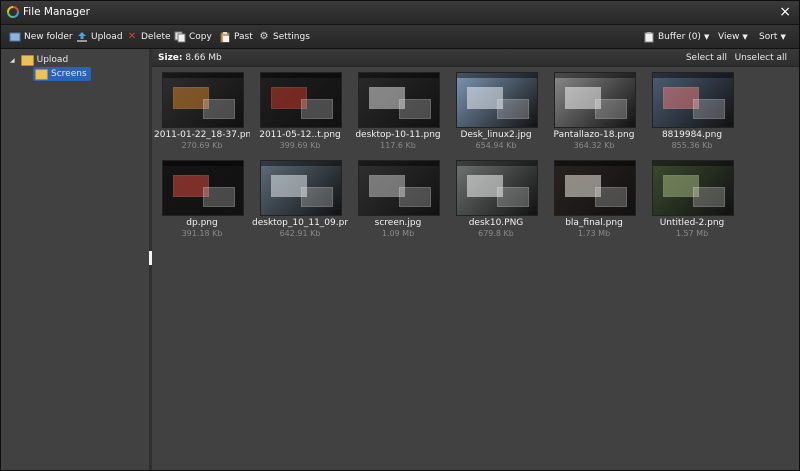  I want to click on new-folder-button: New folder, so click(41, 37).